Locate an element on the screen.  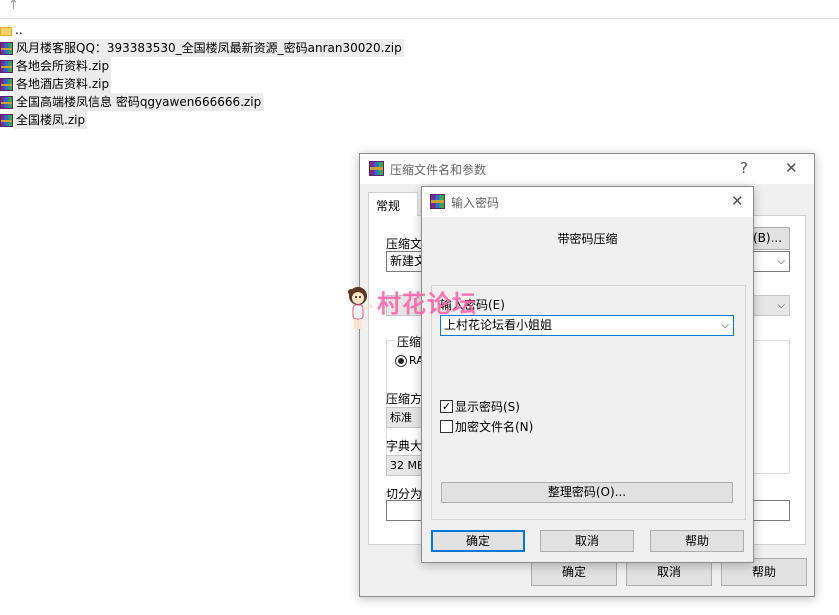
file-name: 全国楼凤.zip is located at coordinates (51, 120).